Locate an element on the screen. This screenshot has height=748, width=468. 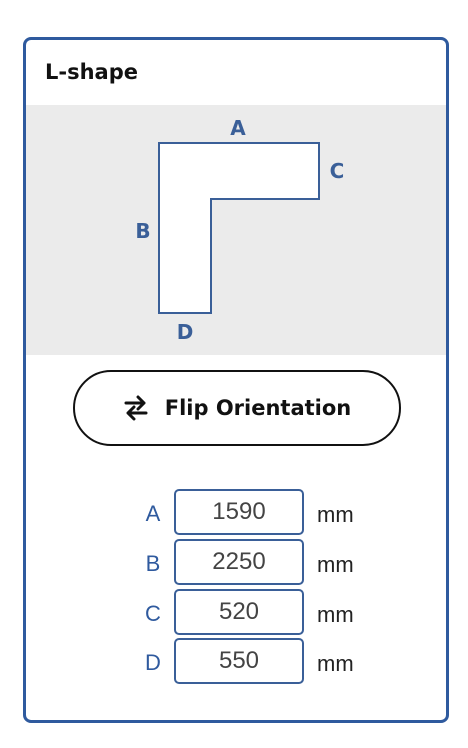
flip-orientation-label: Flip Orientation is located at coordinates (258, 408).